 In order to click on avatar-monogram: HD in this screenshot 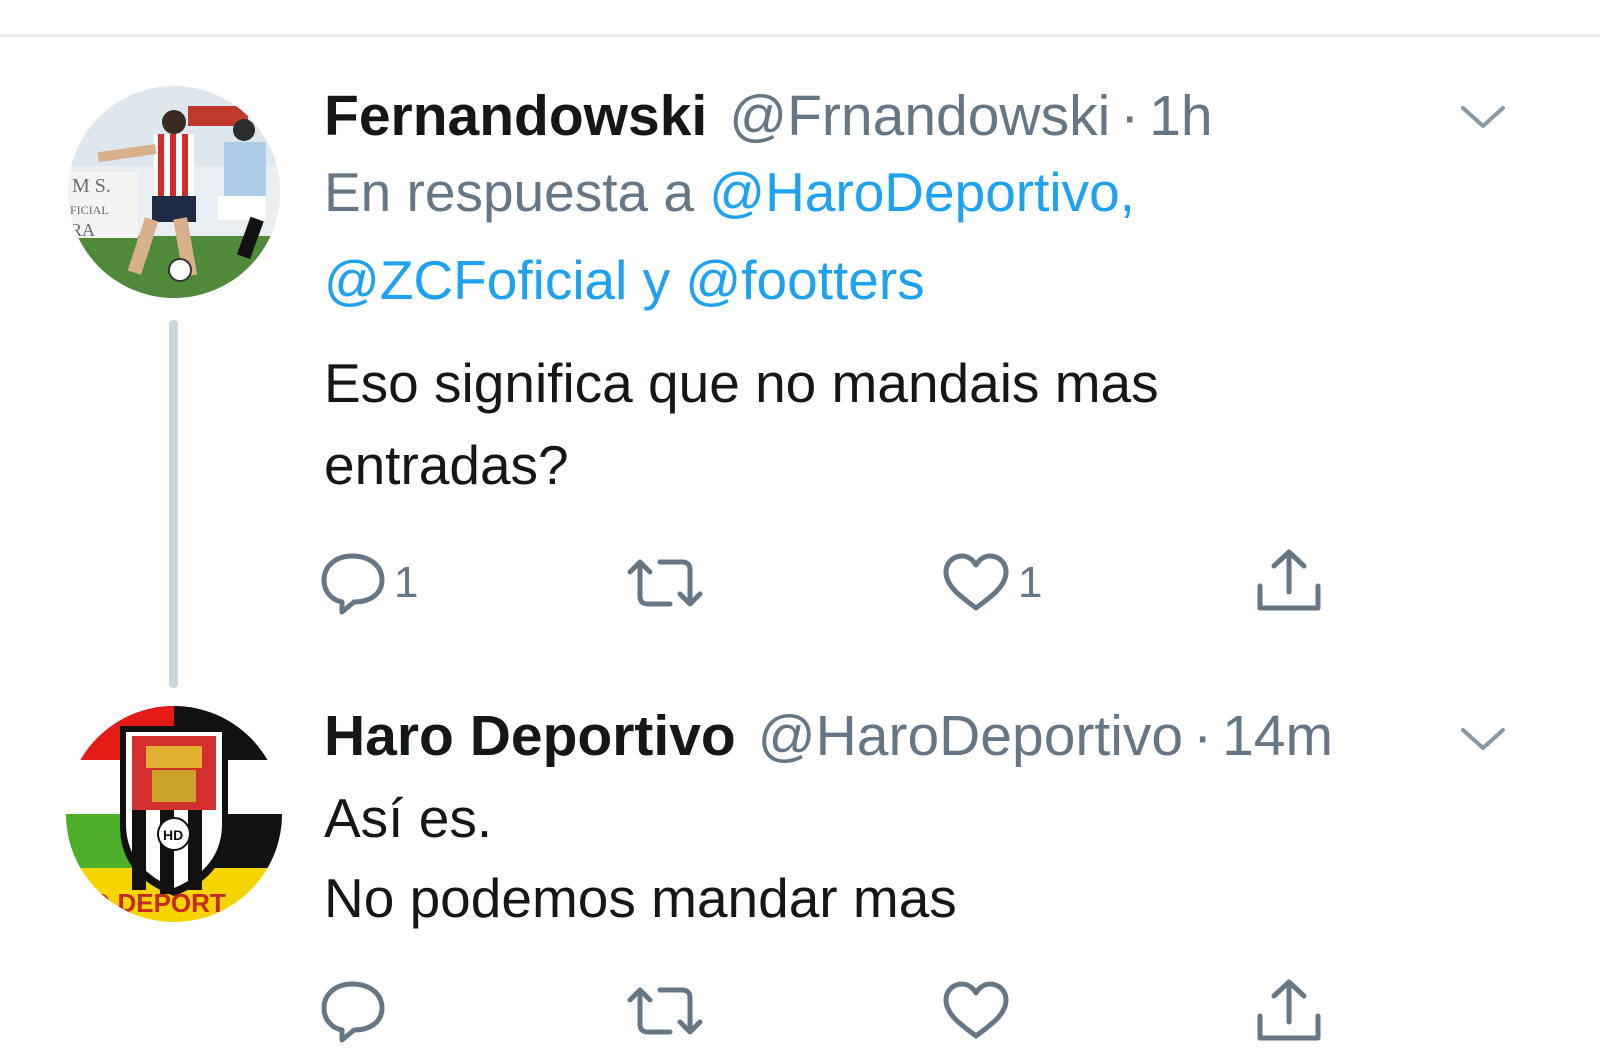, I will do `click(173, 835)`.